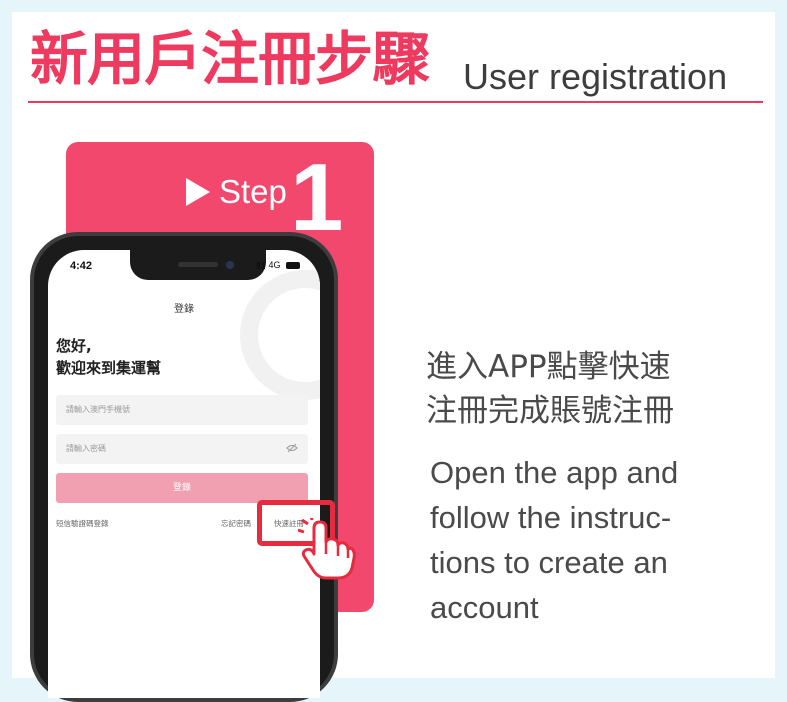 The width and height of the screenshot is (787, 702). I want to click on status-time: 4:42, so click(81, 266).